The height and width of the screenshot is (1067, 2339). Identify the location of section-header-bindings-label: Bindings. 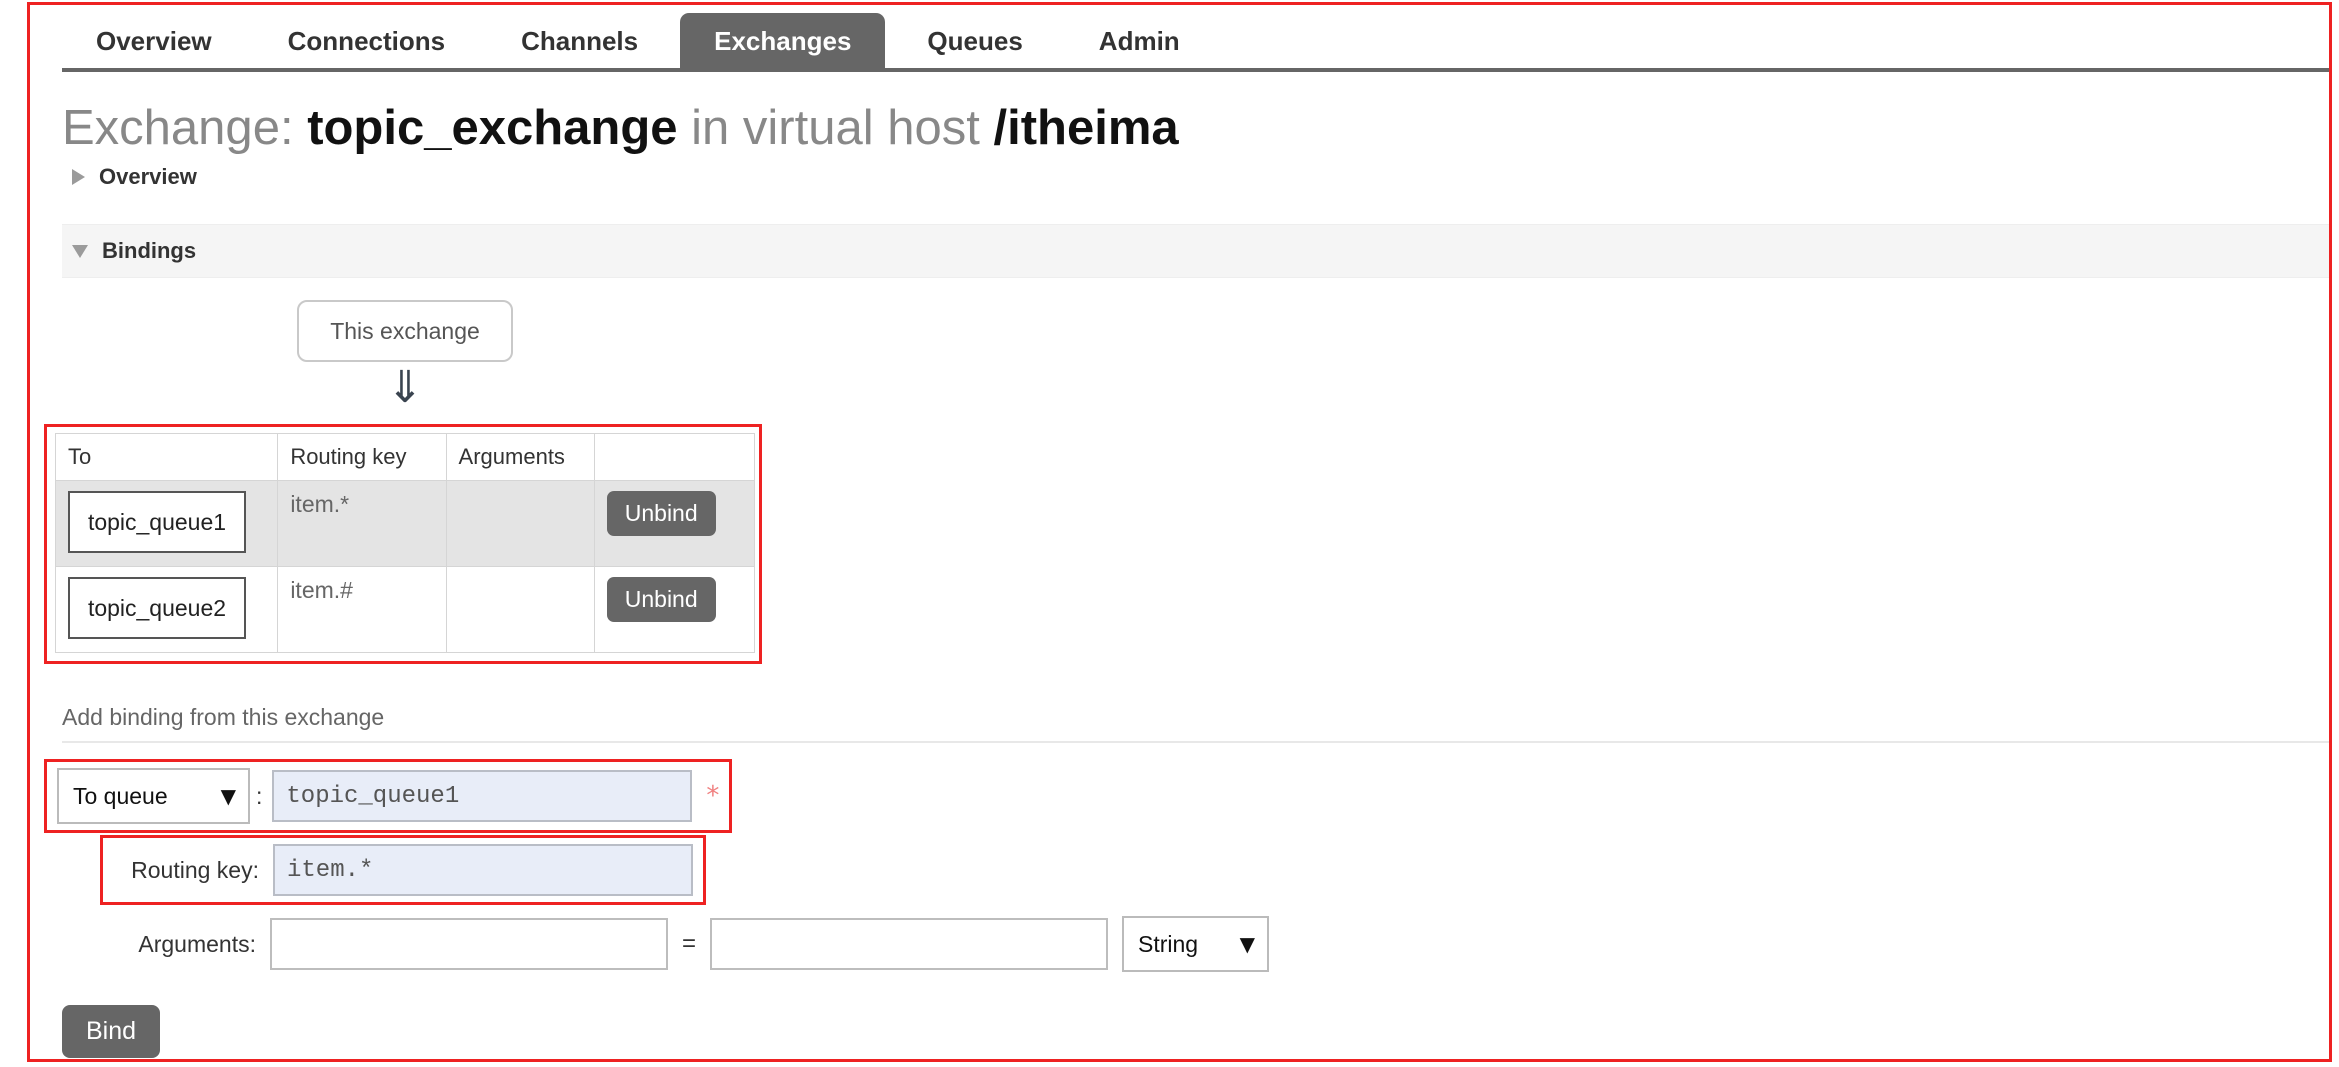
(149, 251).